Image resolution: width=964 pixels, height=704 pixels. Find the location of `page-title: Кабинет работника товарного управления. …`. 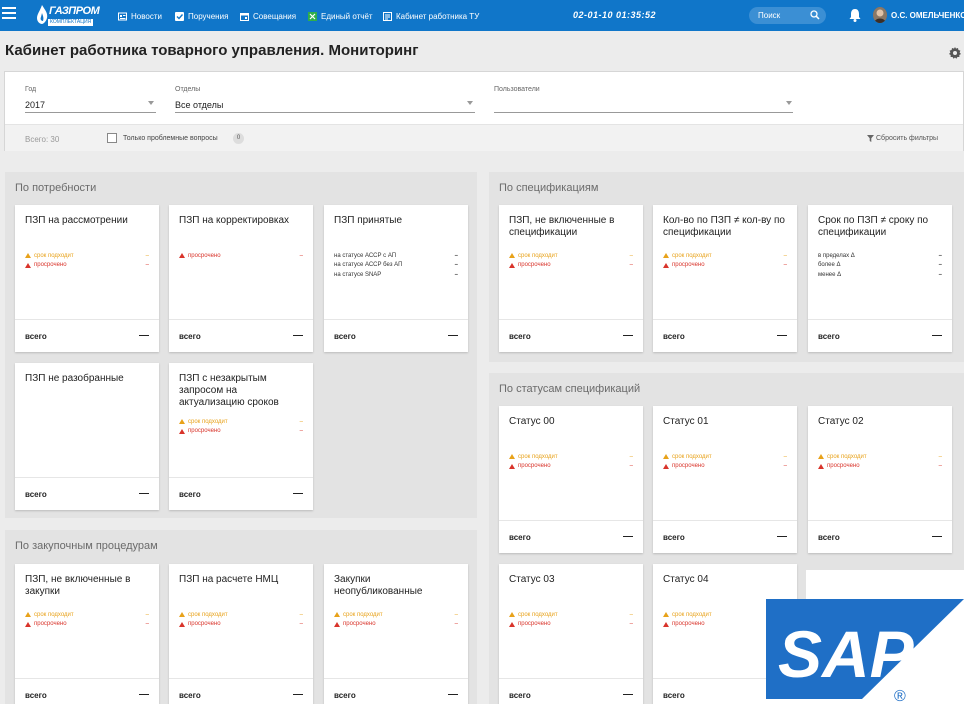

page-title: Кабинет работника товарного управления. … is located at coordinates (212, 50).